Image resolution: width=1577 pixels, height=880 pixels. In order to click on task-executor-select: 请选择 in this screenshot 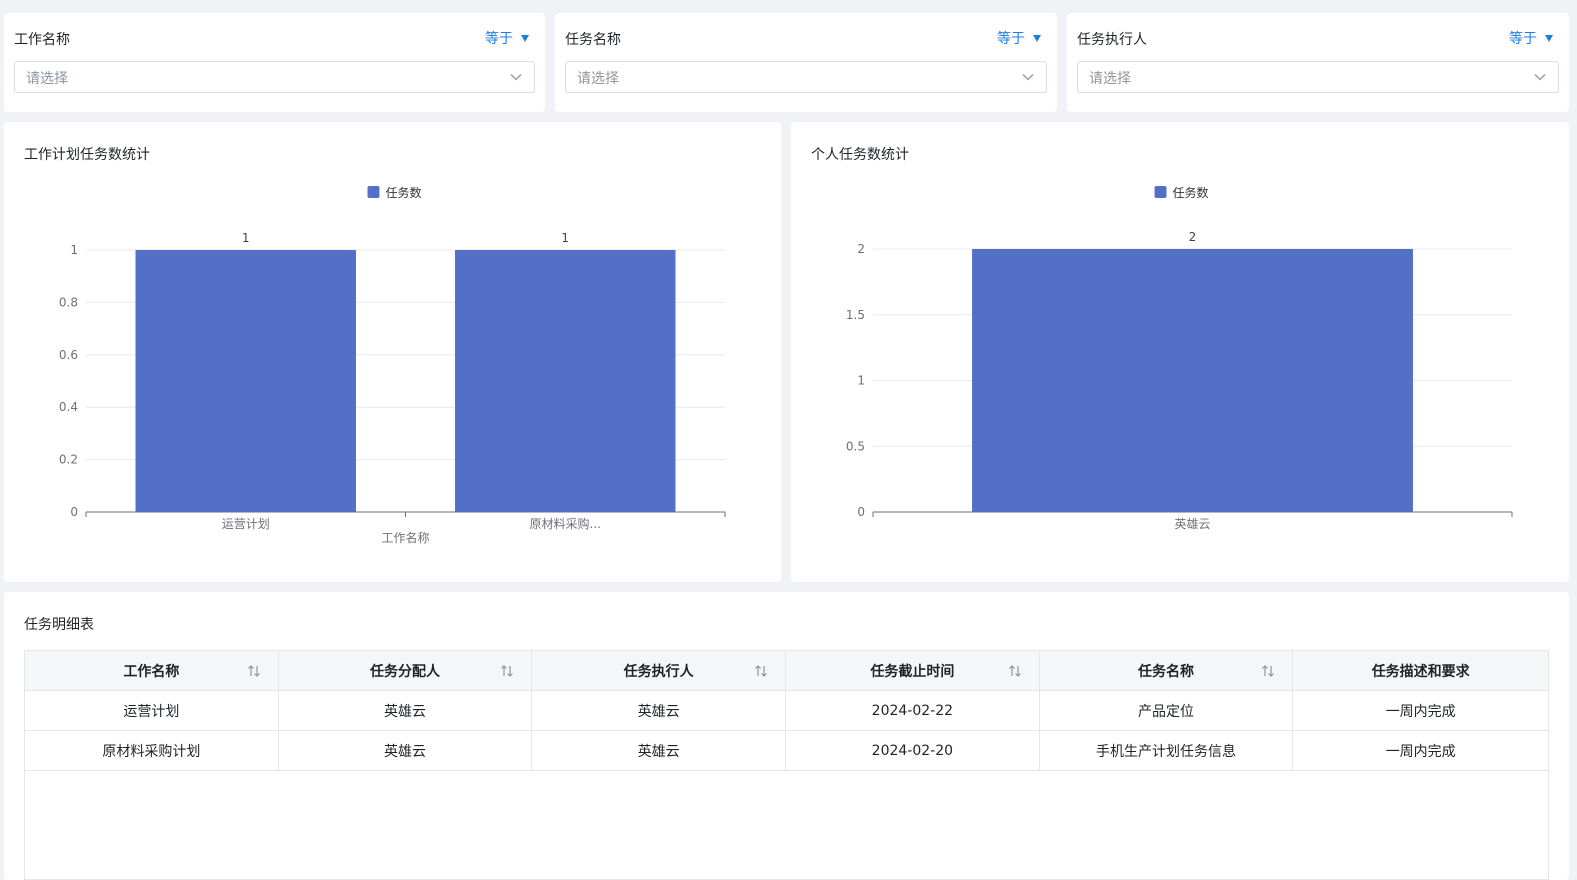, I will do `click(1318, 77)`.